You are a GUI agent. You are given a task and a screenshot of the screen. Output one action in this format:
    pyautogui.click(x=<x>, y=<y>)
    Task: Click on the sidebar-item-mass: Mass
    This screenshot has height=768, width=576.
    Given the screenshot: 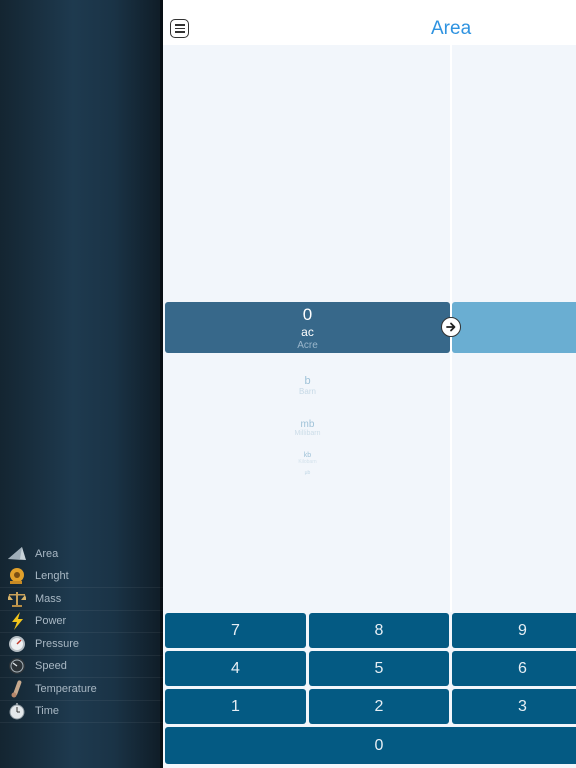 What is the action you would take?
    pyautogui.click(x=81, y=599)
    